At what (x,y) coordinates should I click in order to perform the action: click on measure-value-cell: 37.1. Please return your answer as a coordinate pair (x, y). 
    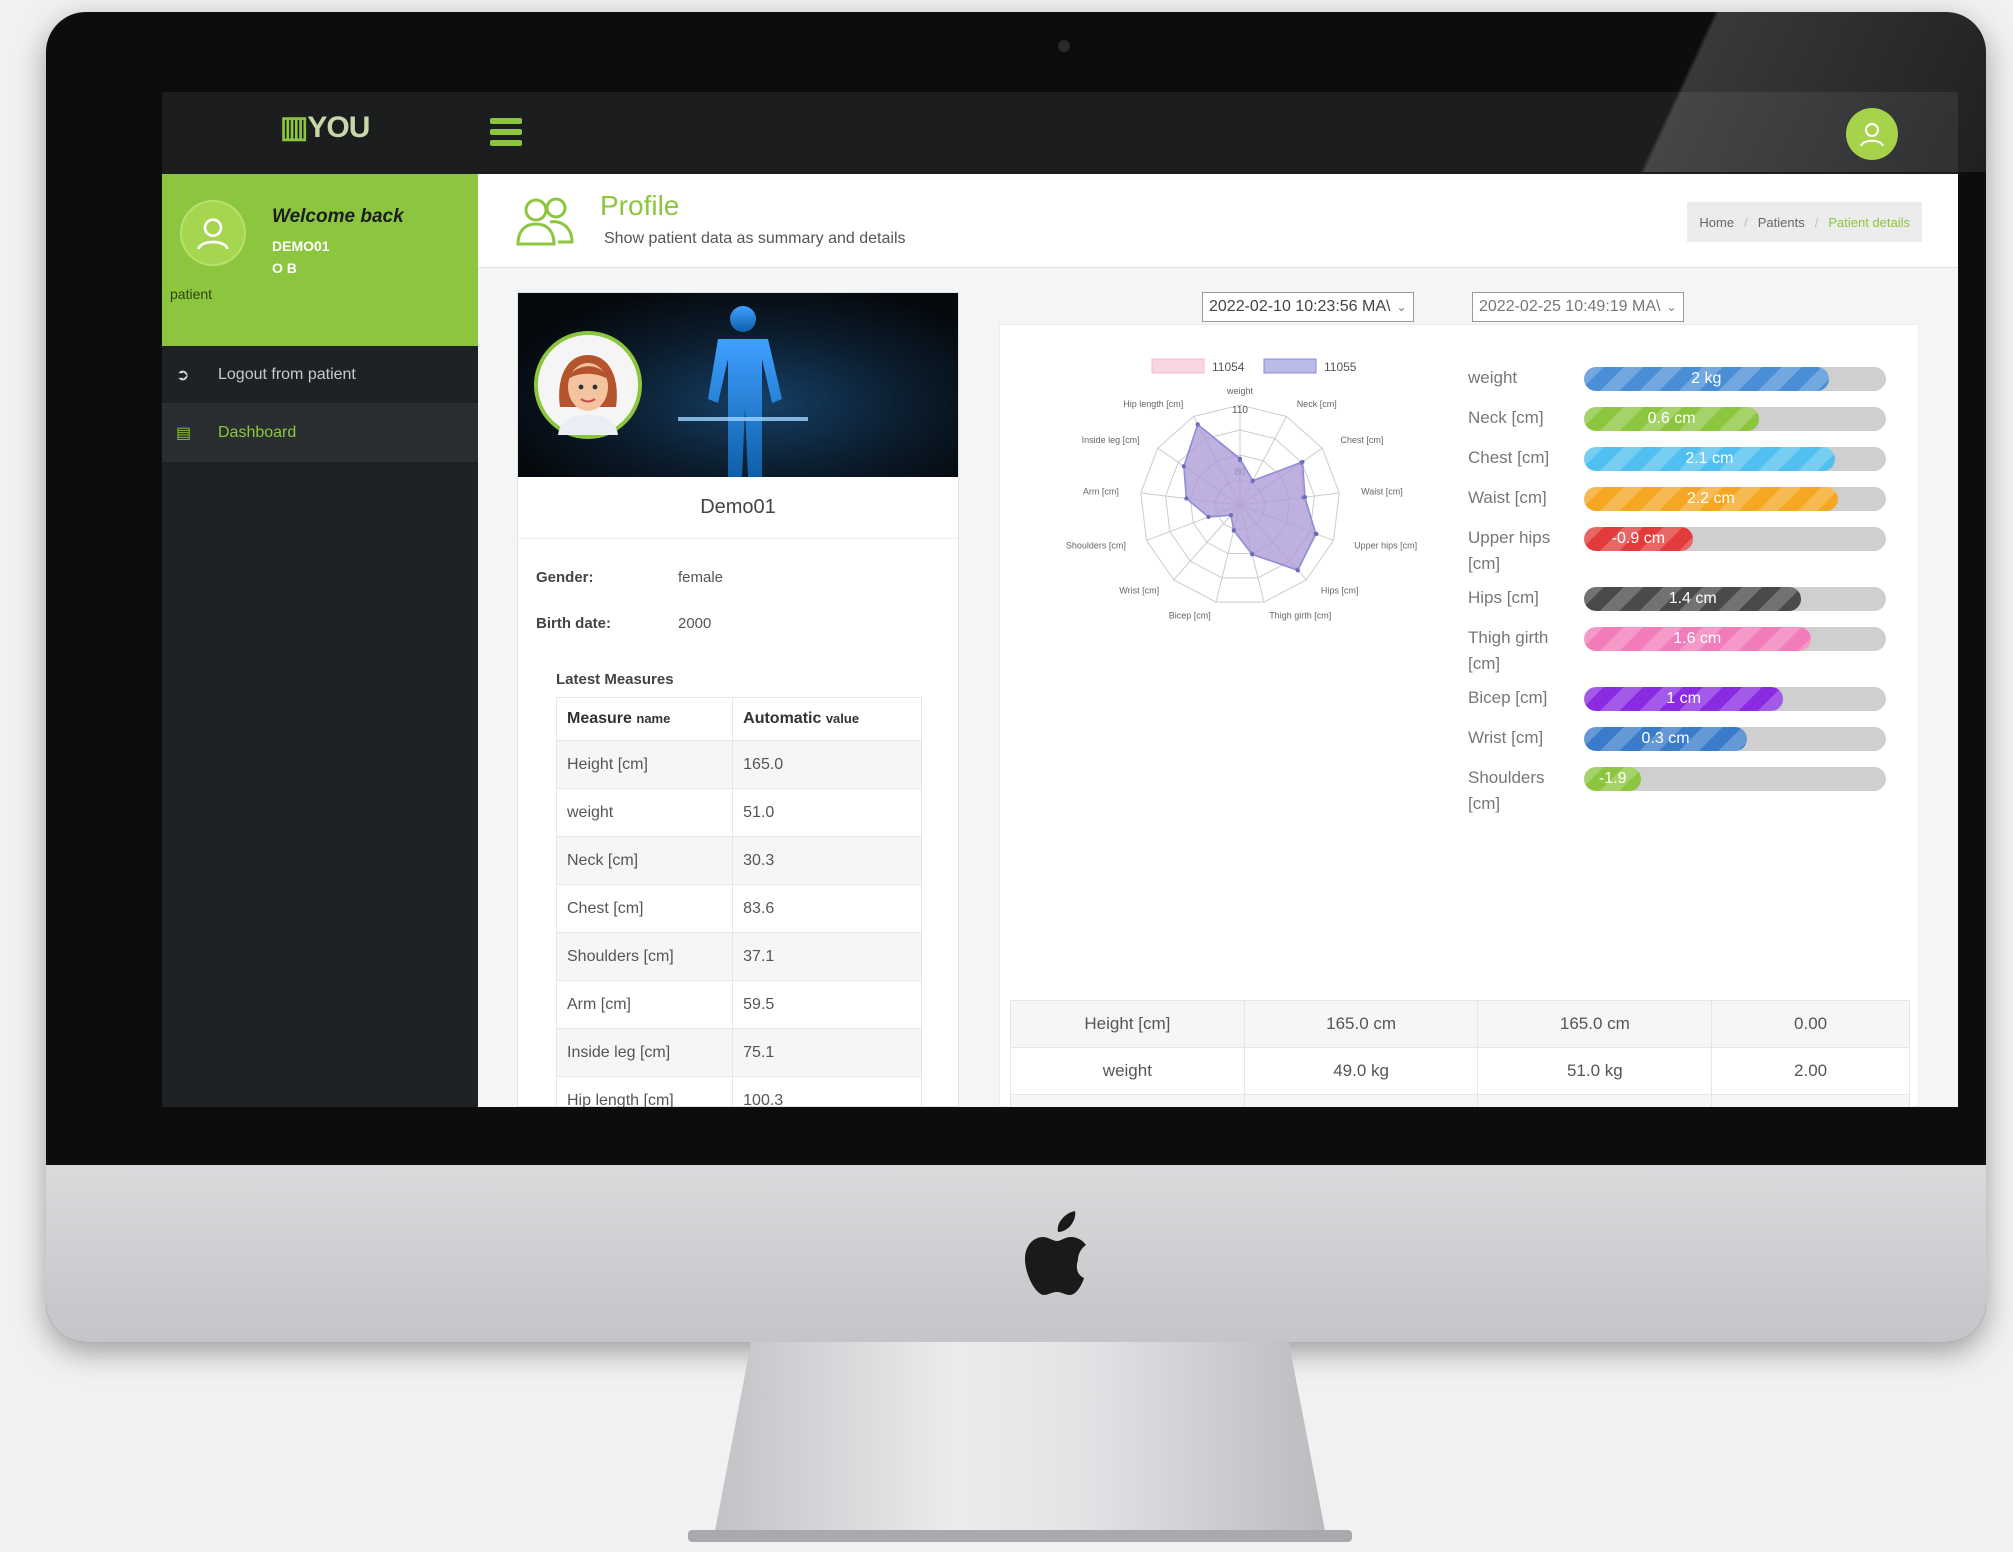
    Looking at the image, I should click on (827, 956).